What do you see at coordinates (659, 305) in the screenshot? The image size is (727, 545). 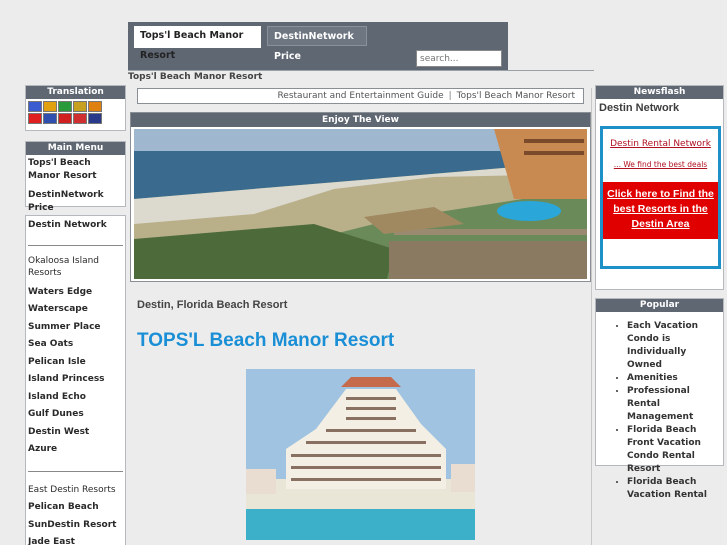 I see `popular-heading: Popular` at bounding box center [659, 305].